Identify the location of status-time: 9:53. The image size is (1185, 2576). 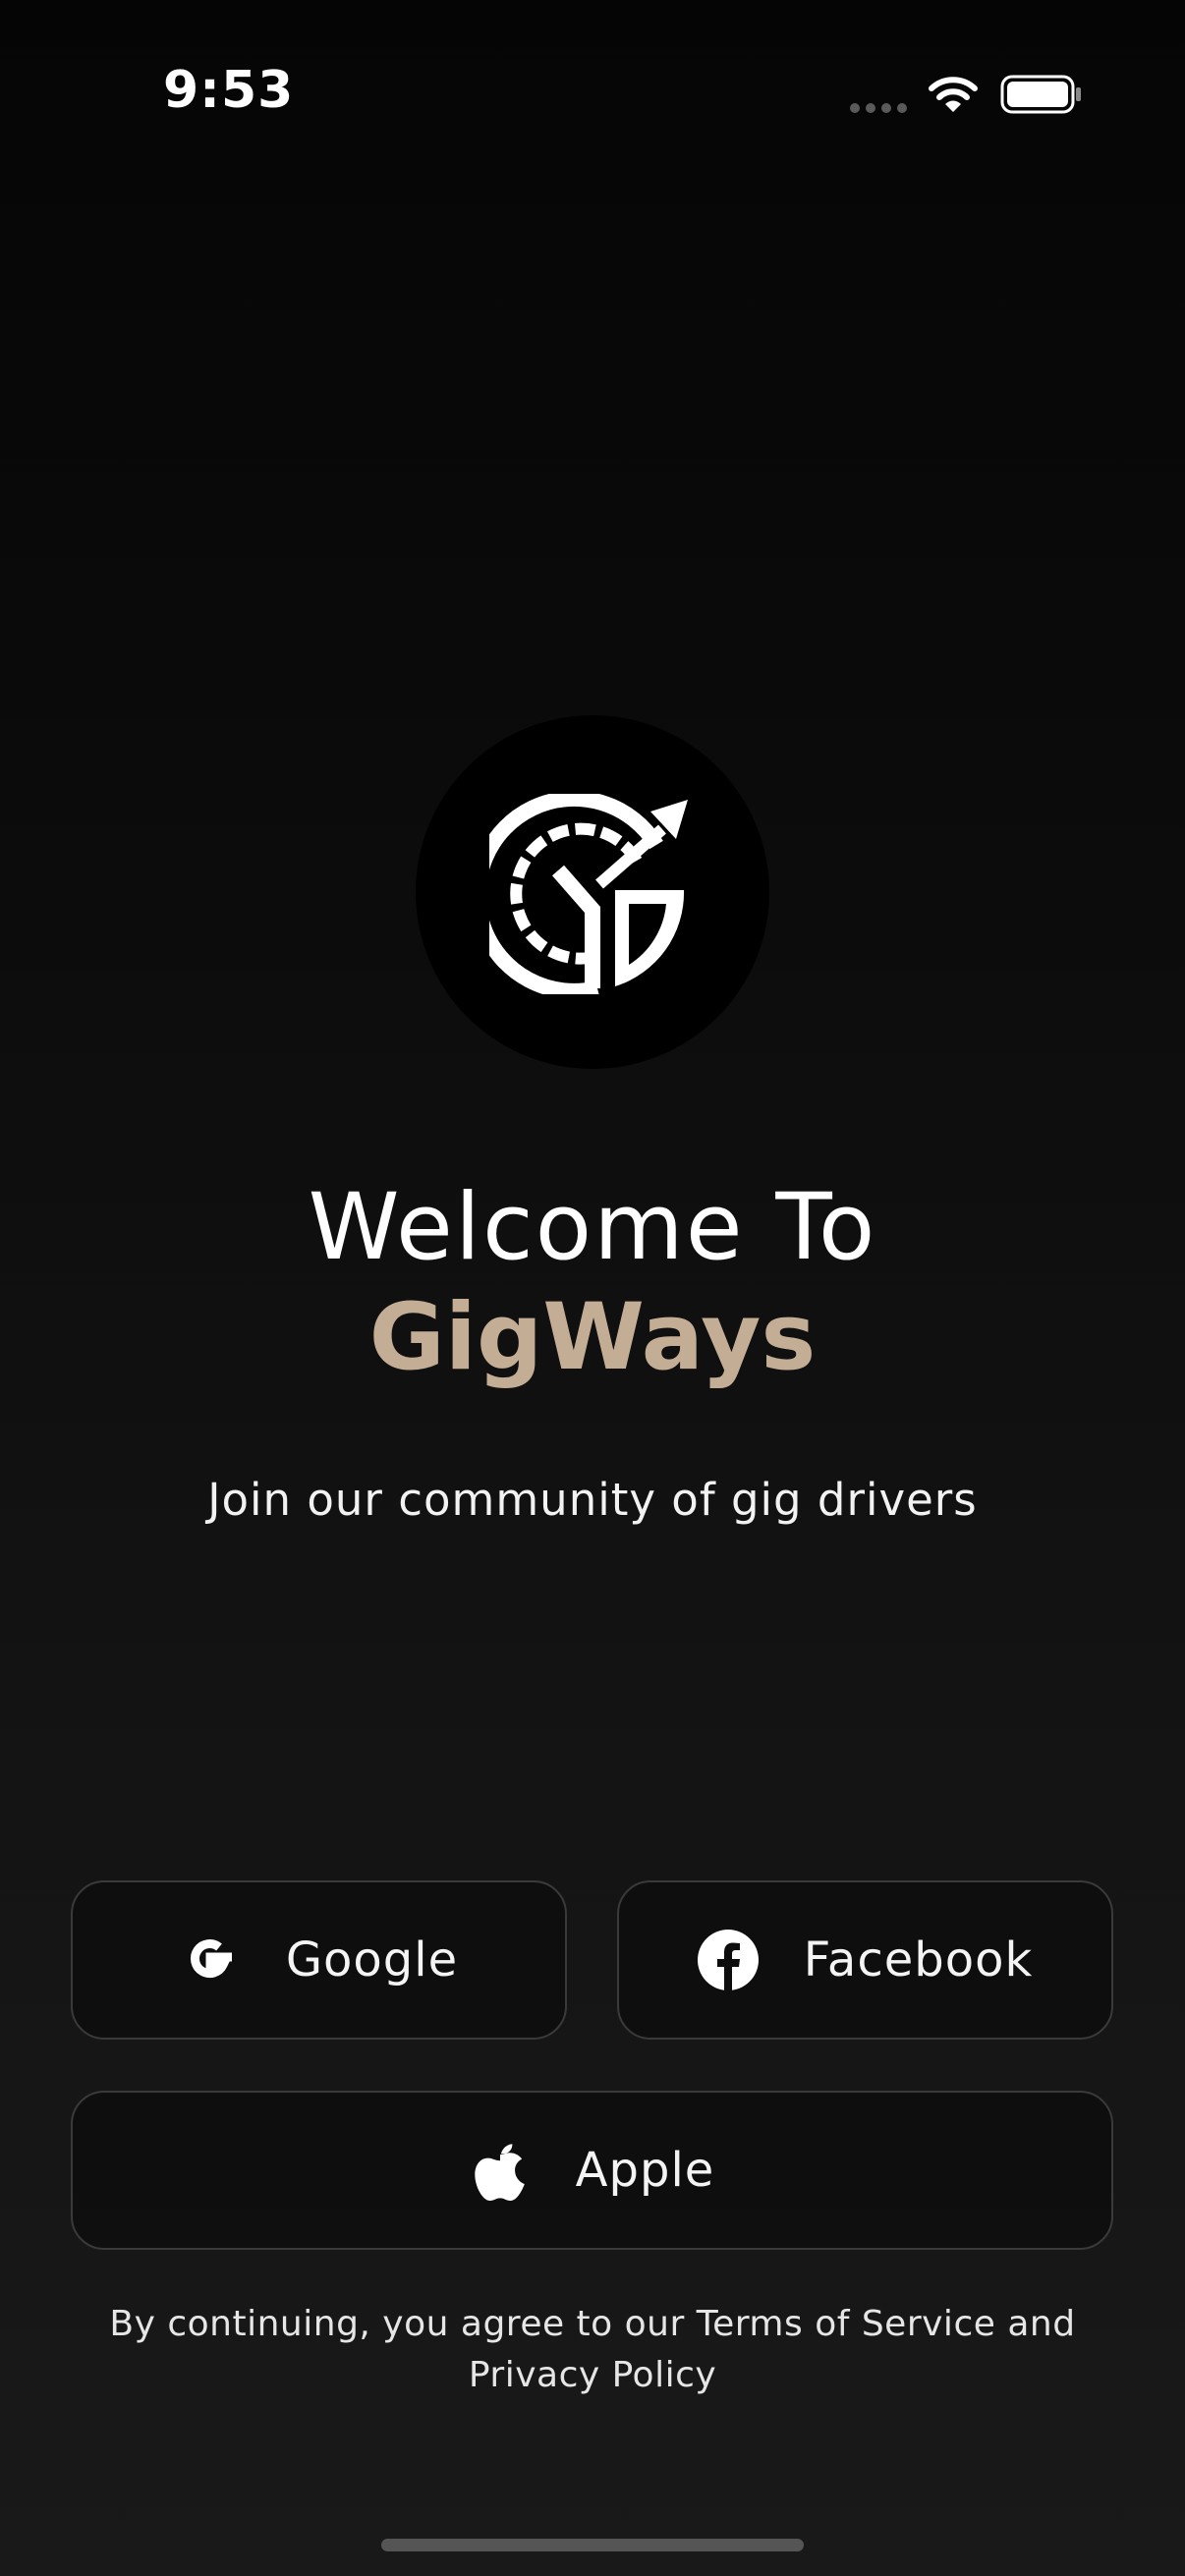
(229, 90).